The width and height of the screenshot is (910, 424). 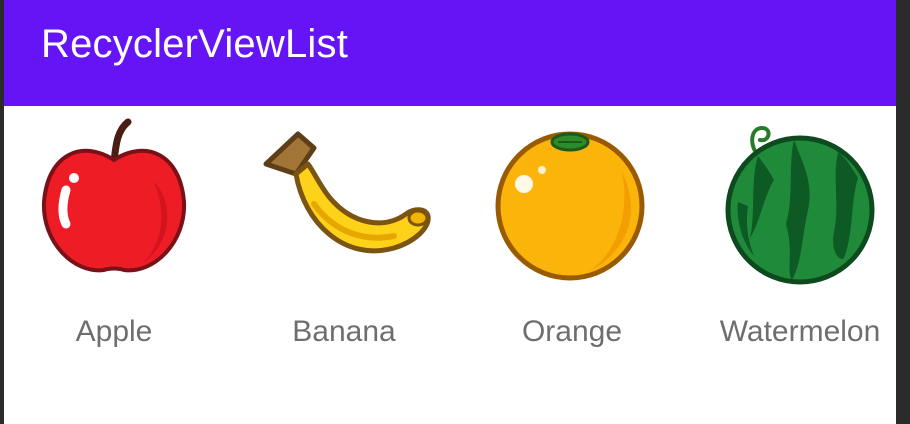 What do you see at coordinates (114, 195) in the screenshot?
I see `apple-icon` at bounding box center [114, 195].